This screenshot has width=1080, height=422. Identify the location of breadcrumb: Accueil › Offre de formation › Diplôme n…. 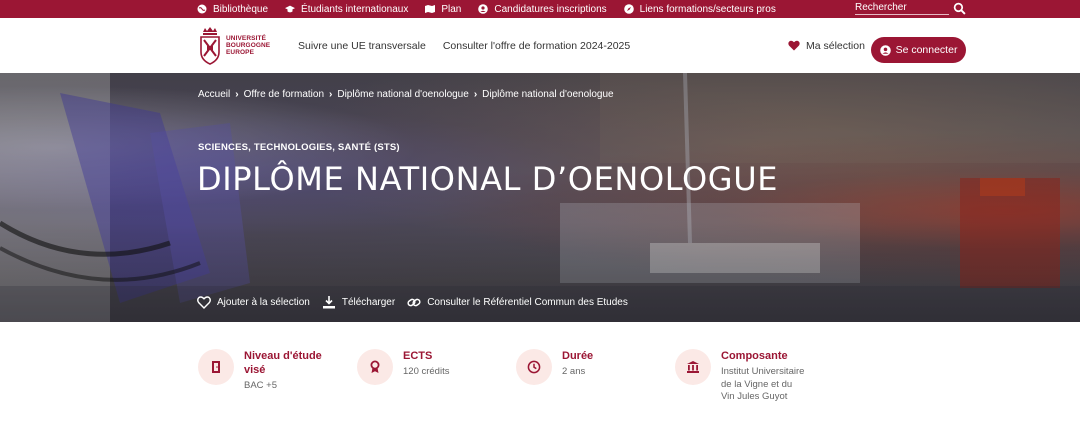
(406, 94).